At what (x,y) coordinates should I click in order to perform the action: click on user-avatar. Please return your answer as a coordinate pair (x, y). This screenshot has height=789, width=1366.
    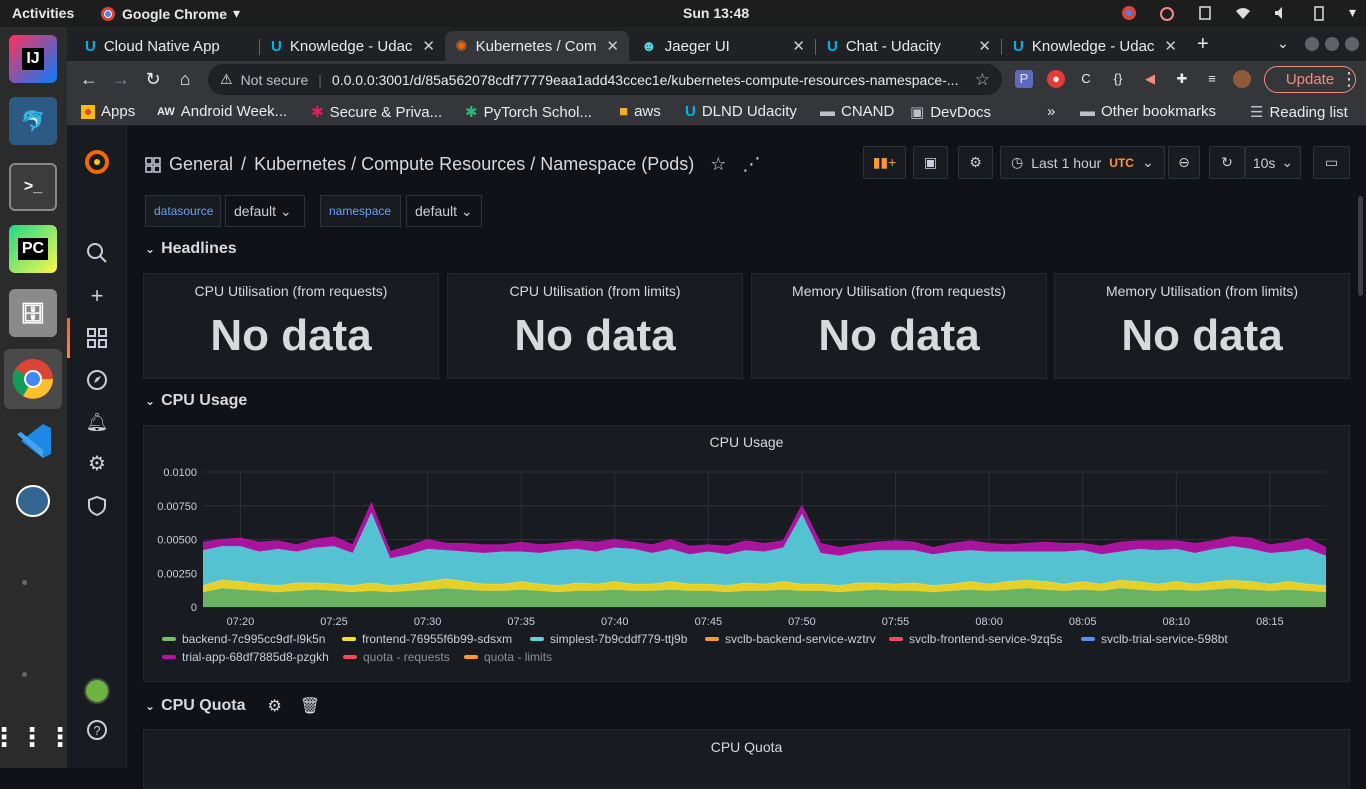
    Looking at the image, I should click on (97, 691).